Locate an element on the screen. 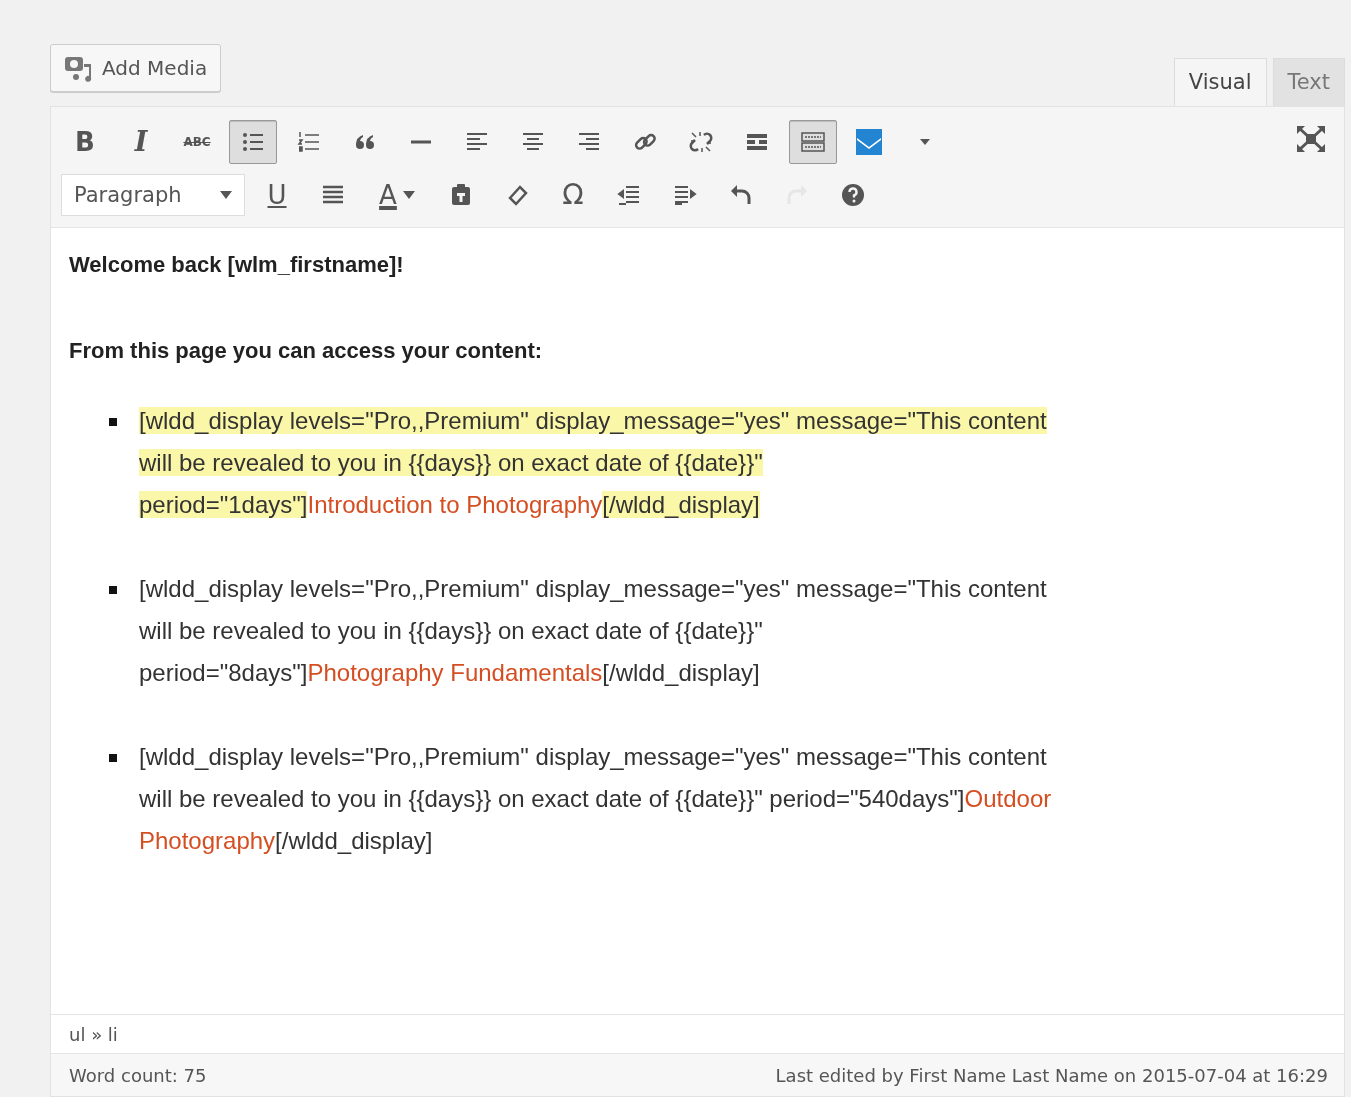 This screenshot has height=1097, width=1351. element-path: ul » li is located at coordinates (93, 1034).